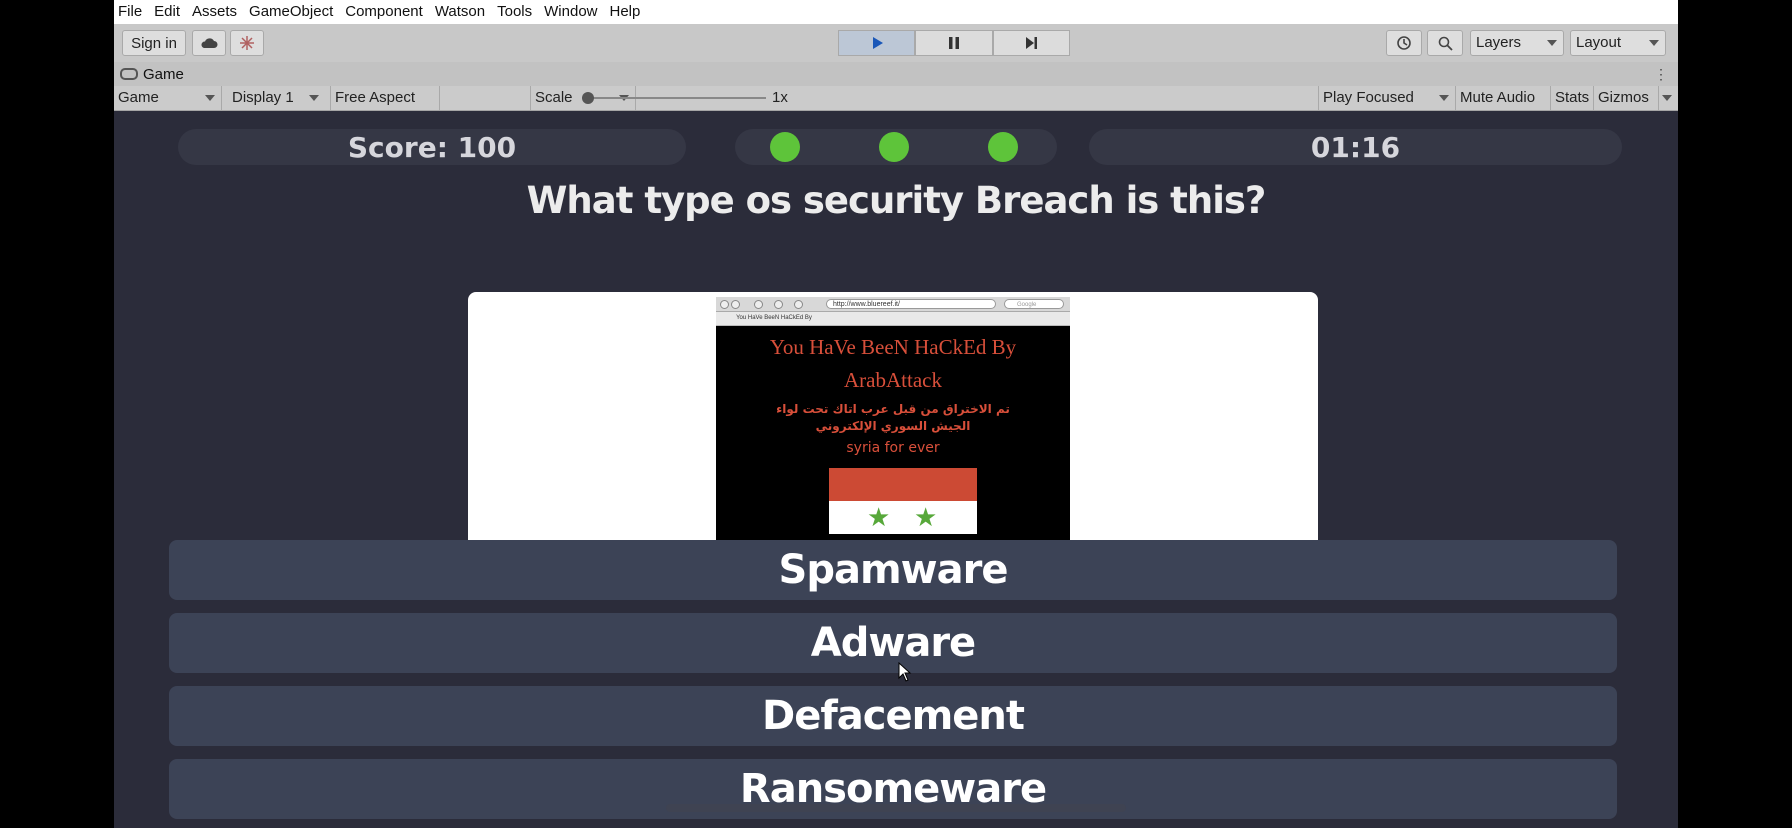  I want to click on menu-component: Component, so click(384, 12).